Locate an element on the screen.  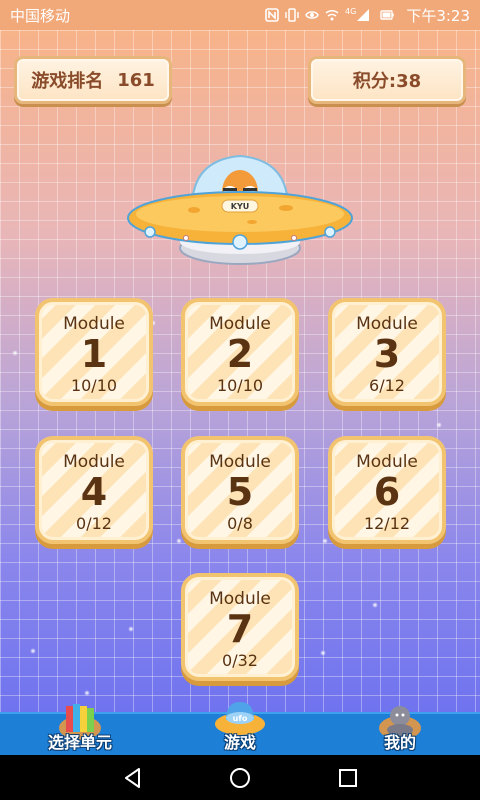
module-card-4: Module 4 0/12 is located at coordinates (94, 490).